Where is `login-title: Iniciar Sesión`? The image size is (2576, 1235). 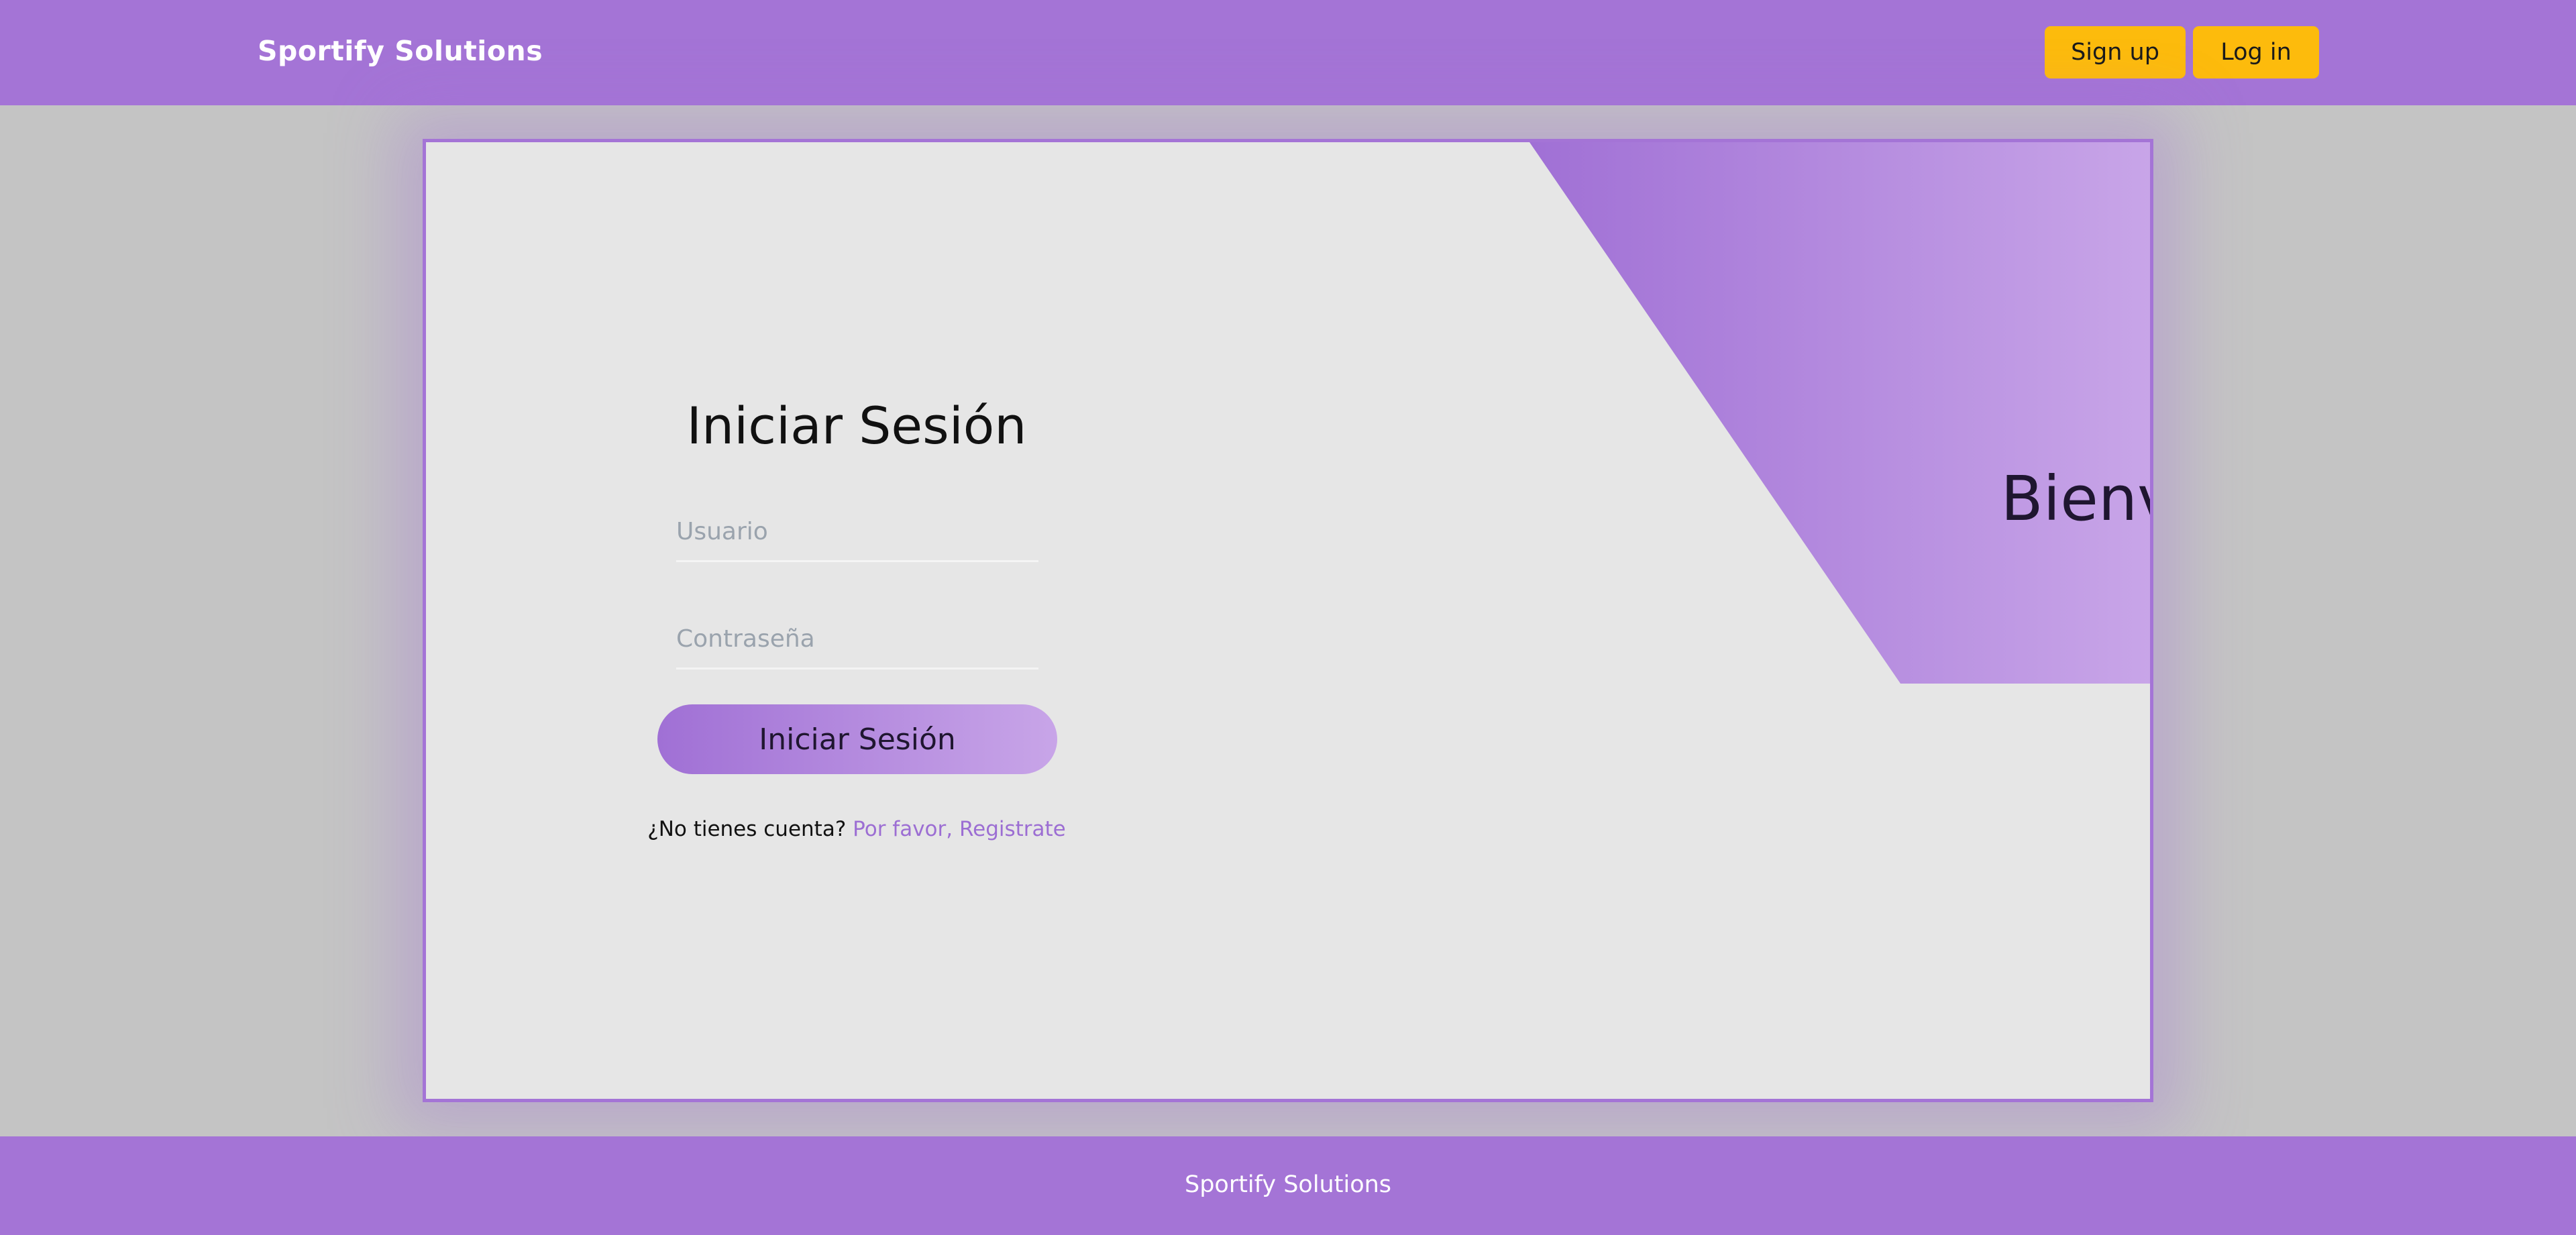
login-title: Iniciar Sesión is located at coordinates (856, 425).